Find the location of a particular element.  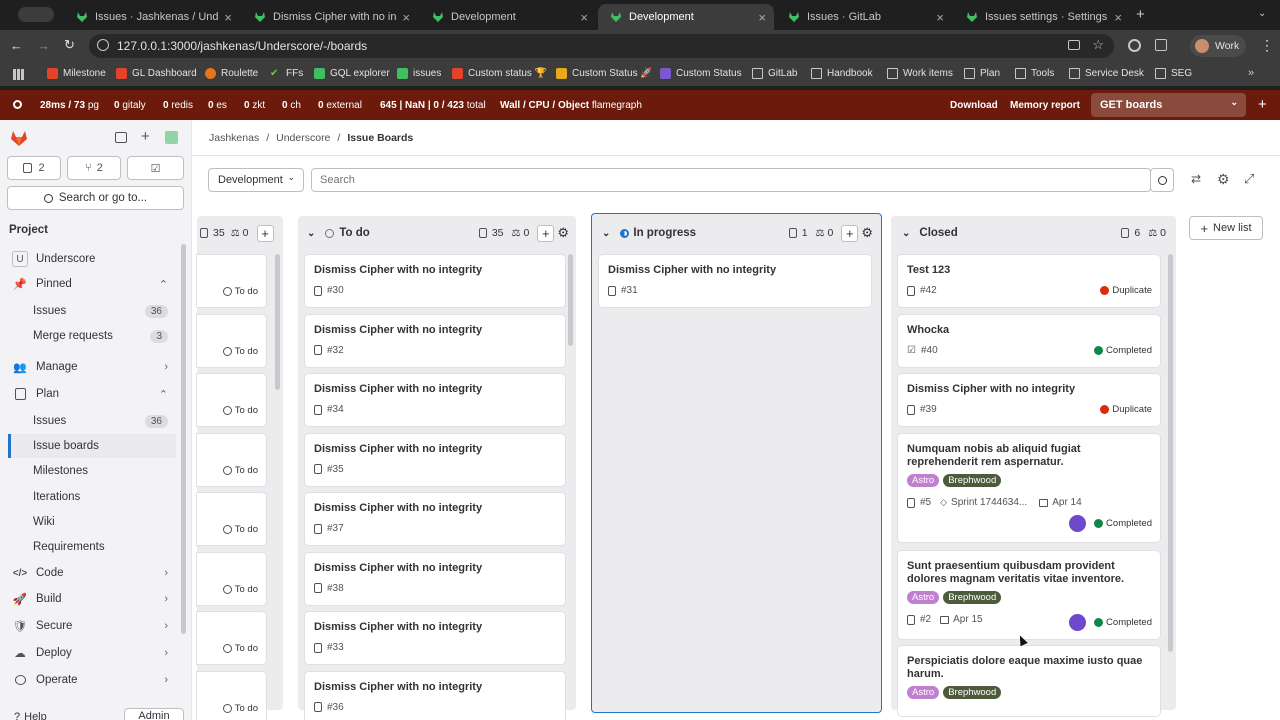

site-info-icon is located at coordinates (103, 45).